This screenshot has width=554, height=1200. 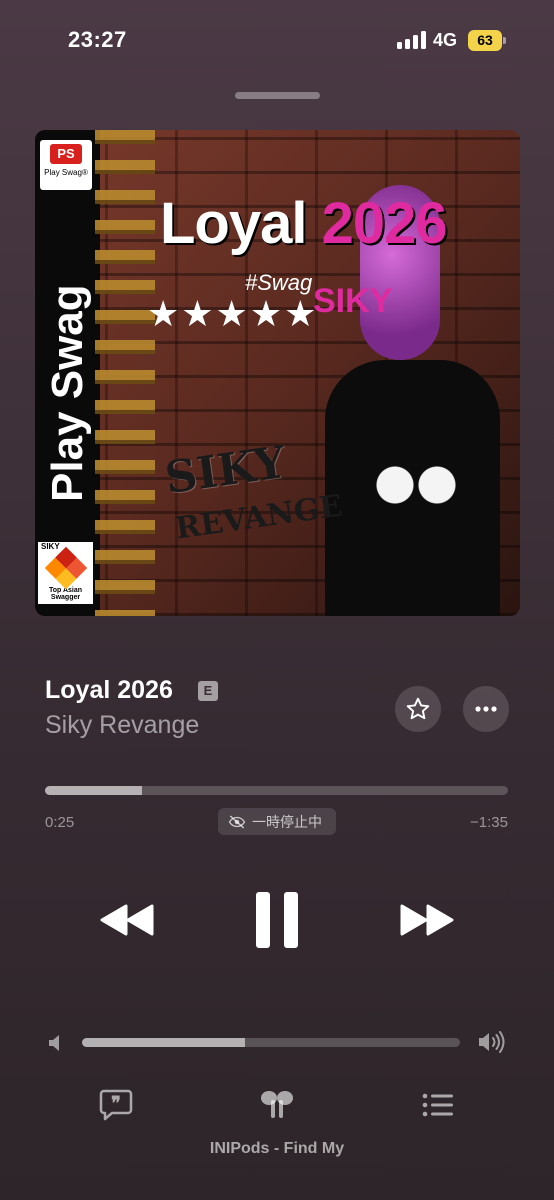 What do you see at coordinates (415, 485) in the screenshot?
I see `artwork-shirt-print` at bounding box center [415, 485].